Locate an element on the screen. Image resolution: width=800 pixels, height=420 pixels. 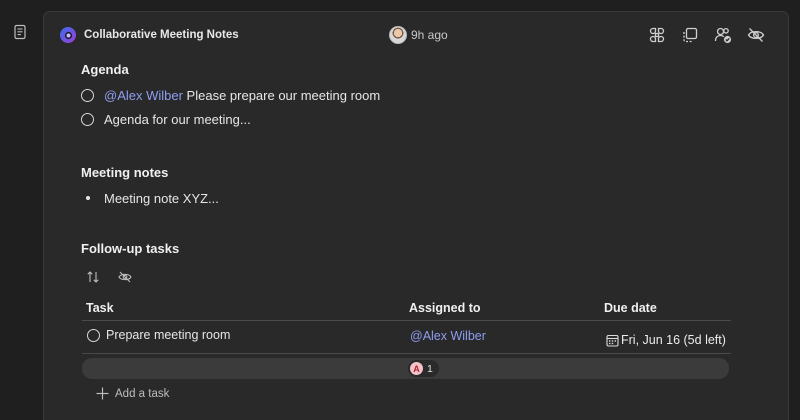
component-title: Collaborative Meeting Notes is located at coordinates (161, 35).